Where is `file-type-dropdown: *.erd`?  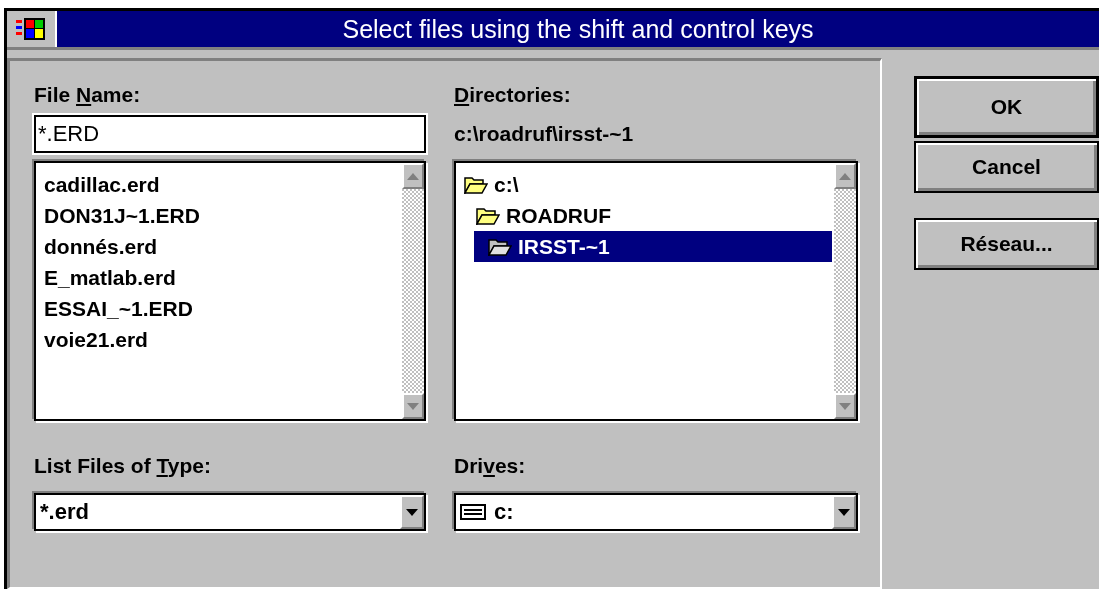
file-type-dropdown: *.erd is located at coordinates (230, 512).